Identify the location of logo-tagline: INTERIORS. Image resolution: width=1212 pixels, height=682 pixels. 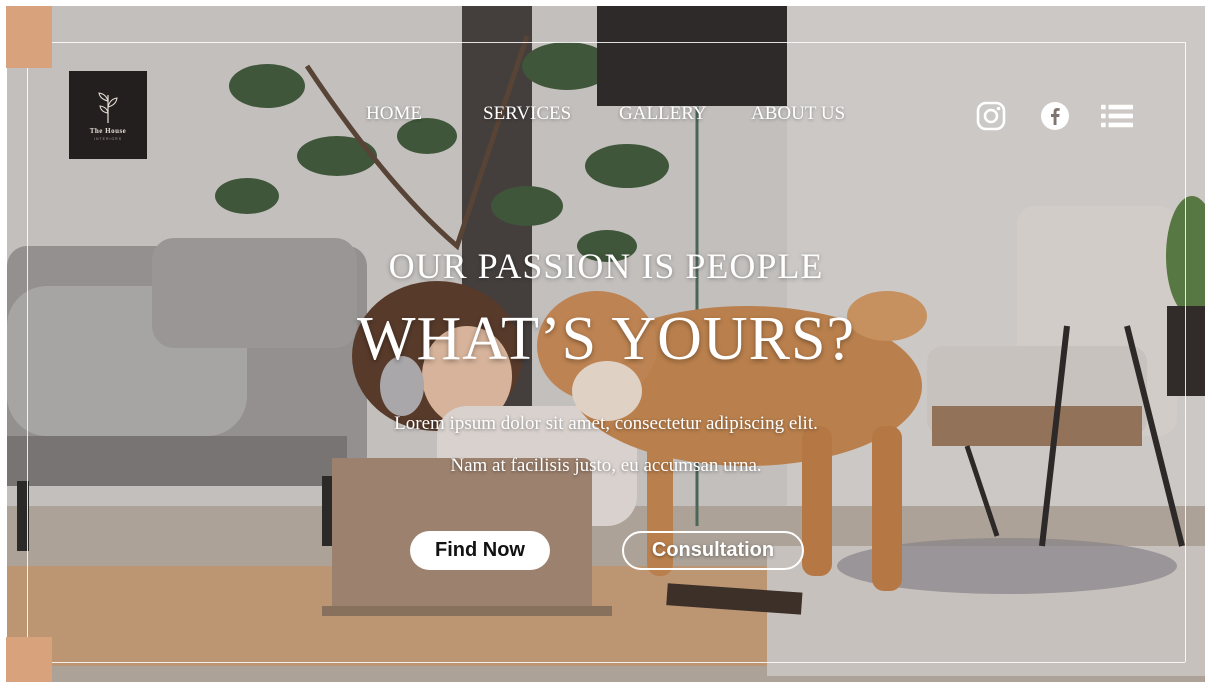
(108, 139).